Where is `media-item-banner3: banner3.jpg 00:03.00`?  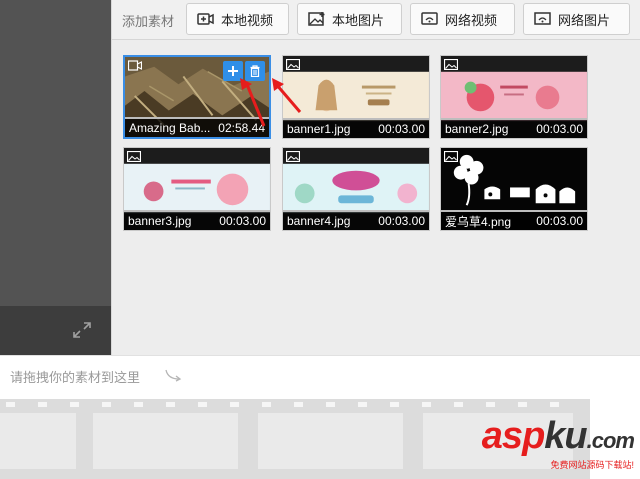 media-item-banner3: banner3.jpg 00:03.00 is located at coordinates (197, 189).